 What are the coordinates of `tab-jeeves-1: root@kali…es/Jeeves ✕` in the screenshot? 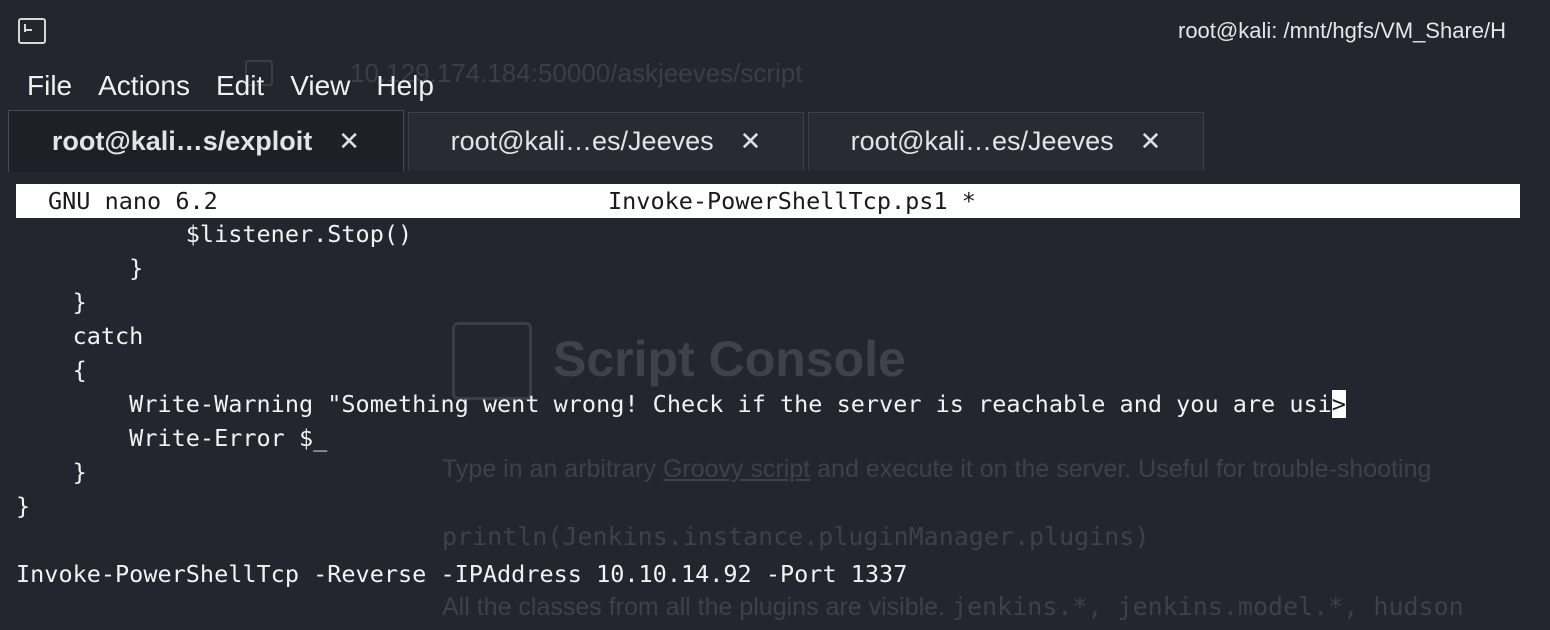 It's located at (606, 141).